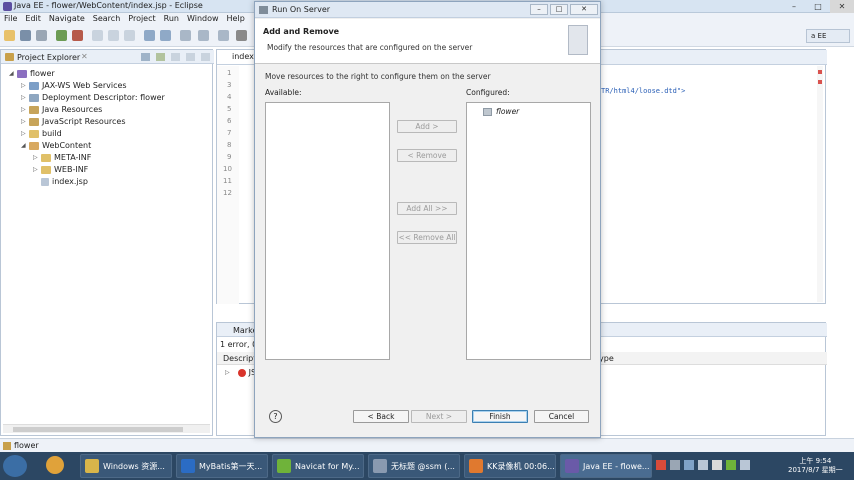 This screenshot has width=854, height=480. Describe the element at coordinates (190, 57) in the screenshot. I see `minimize-view-icon` at that location.